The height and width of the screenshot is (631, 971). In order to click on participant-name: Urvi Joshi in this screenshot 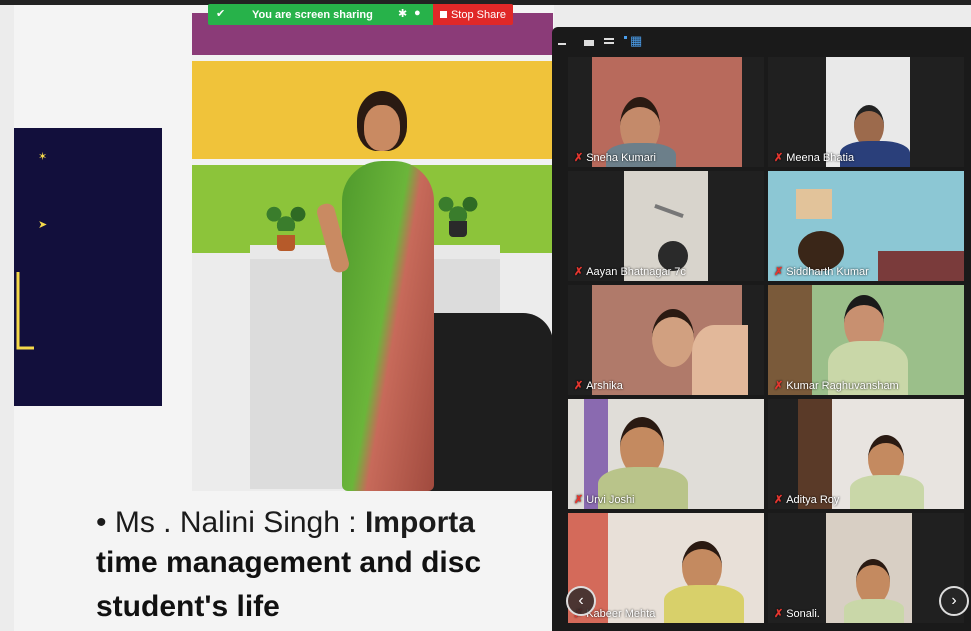, I will do `click(610, 499)`.